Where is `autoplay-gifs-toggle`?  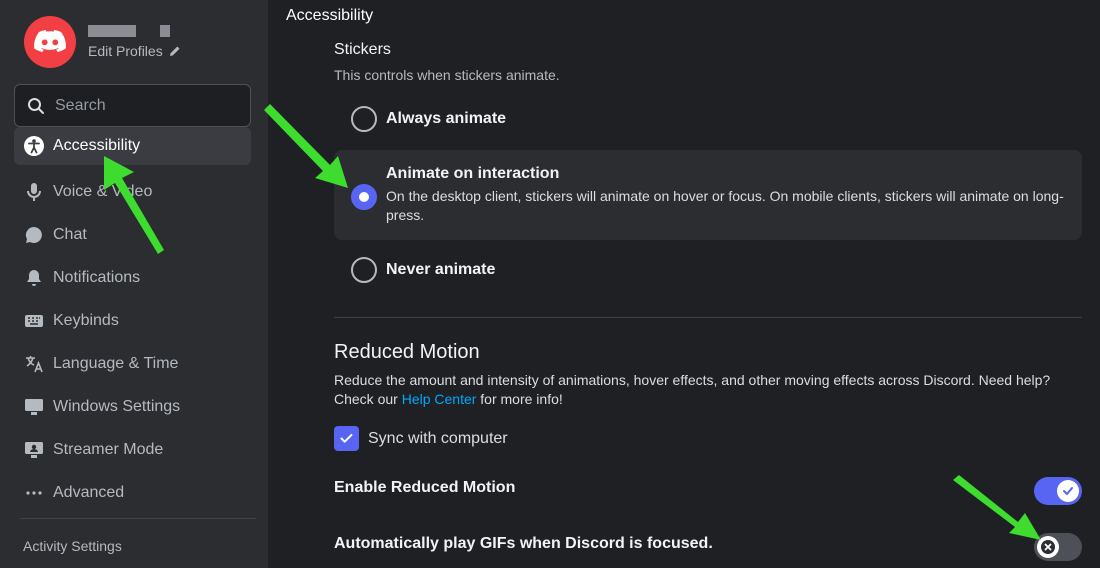 autoplay-gifs-toggle is located at coordinates (1058, 547).